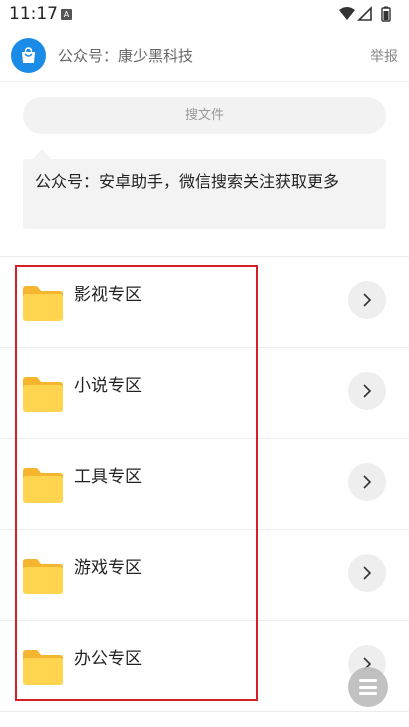 The image size is (409, 727). I want to click on account-title: 公众号：康少黑科技, so click(126, 56).